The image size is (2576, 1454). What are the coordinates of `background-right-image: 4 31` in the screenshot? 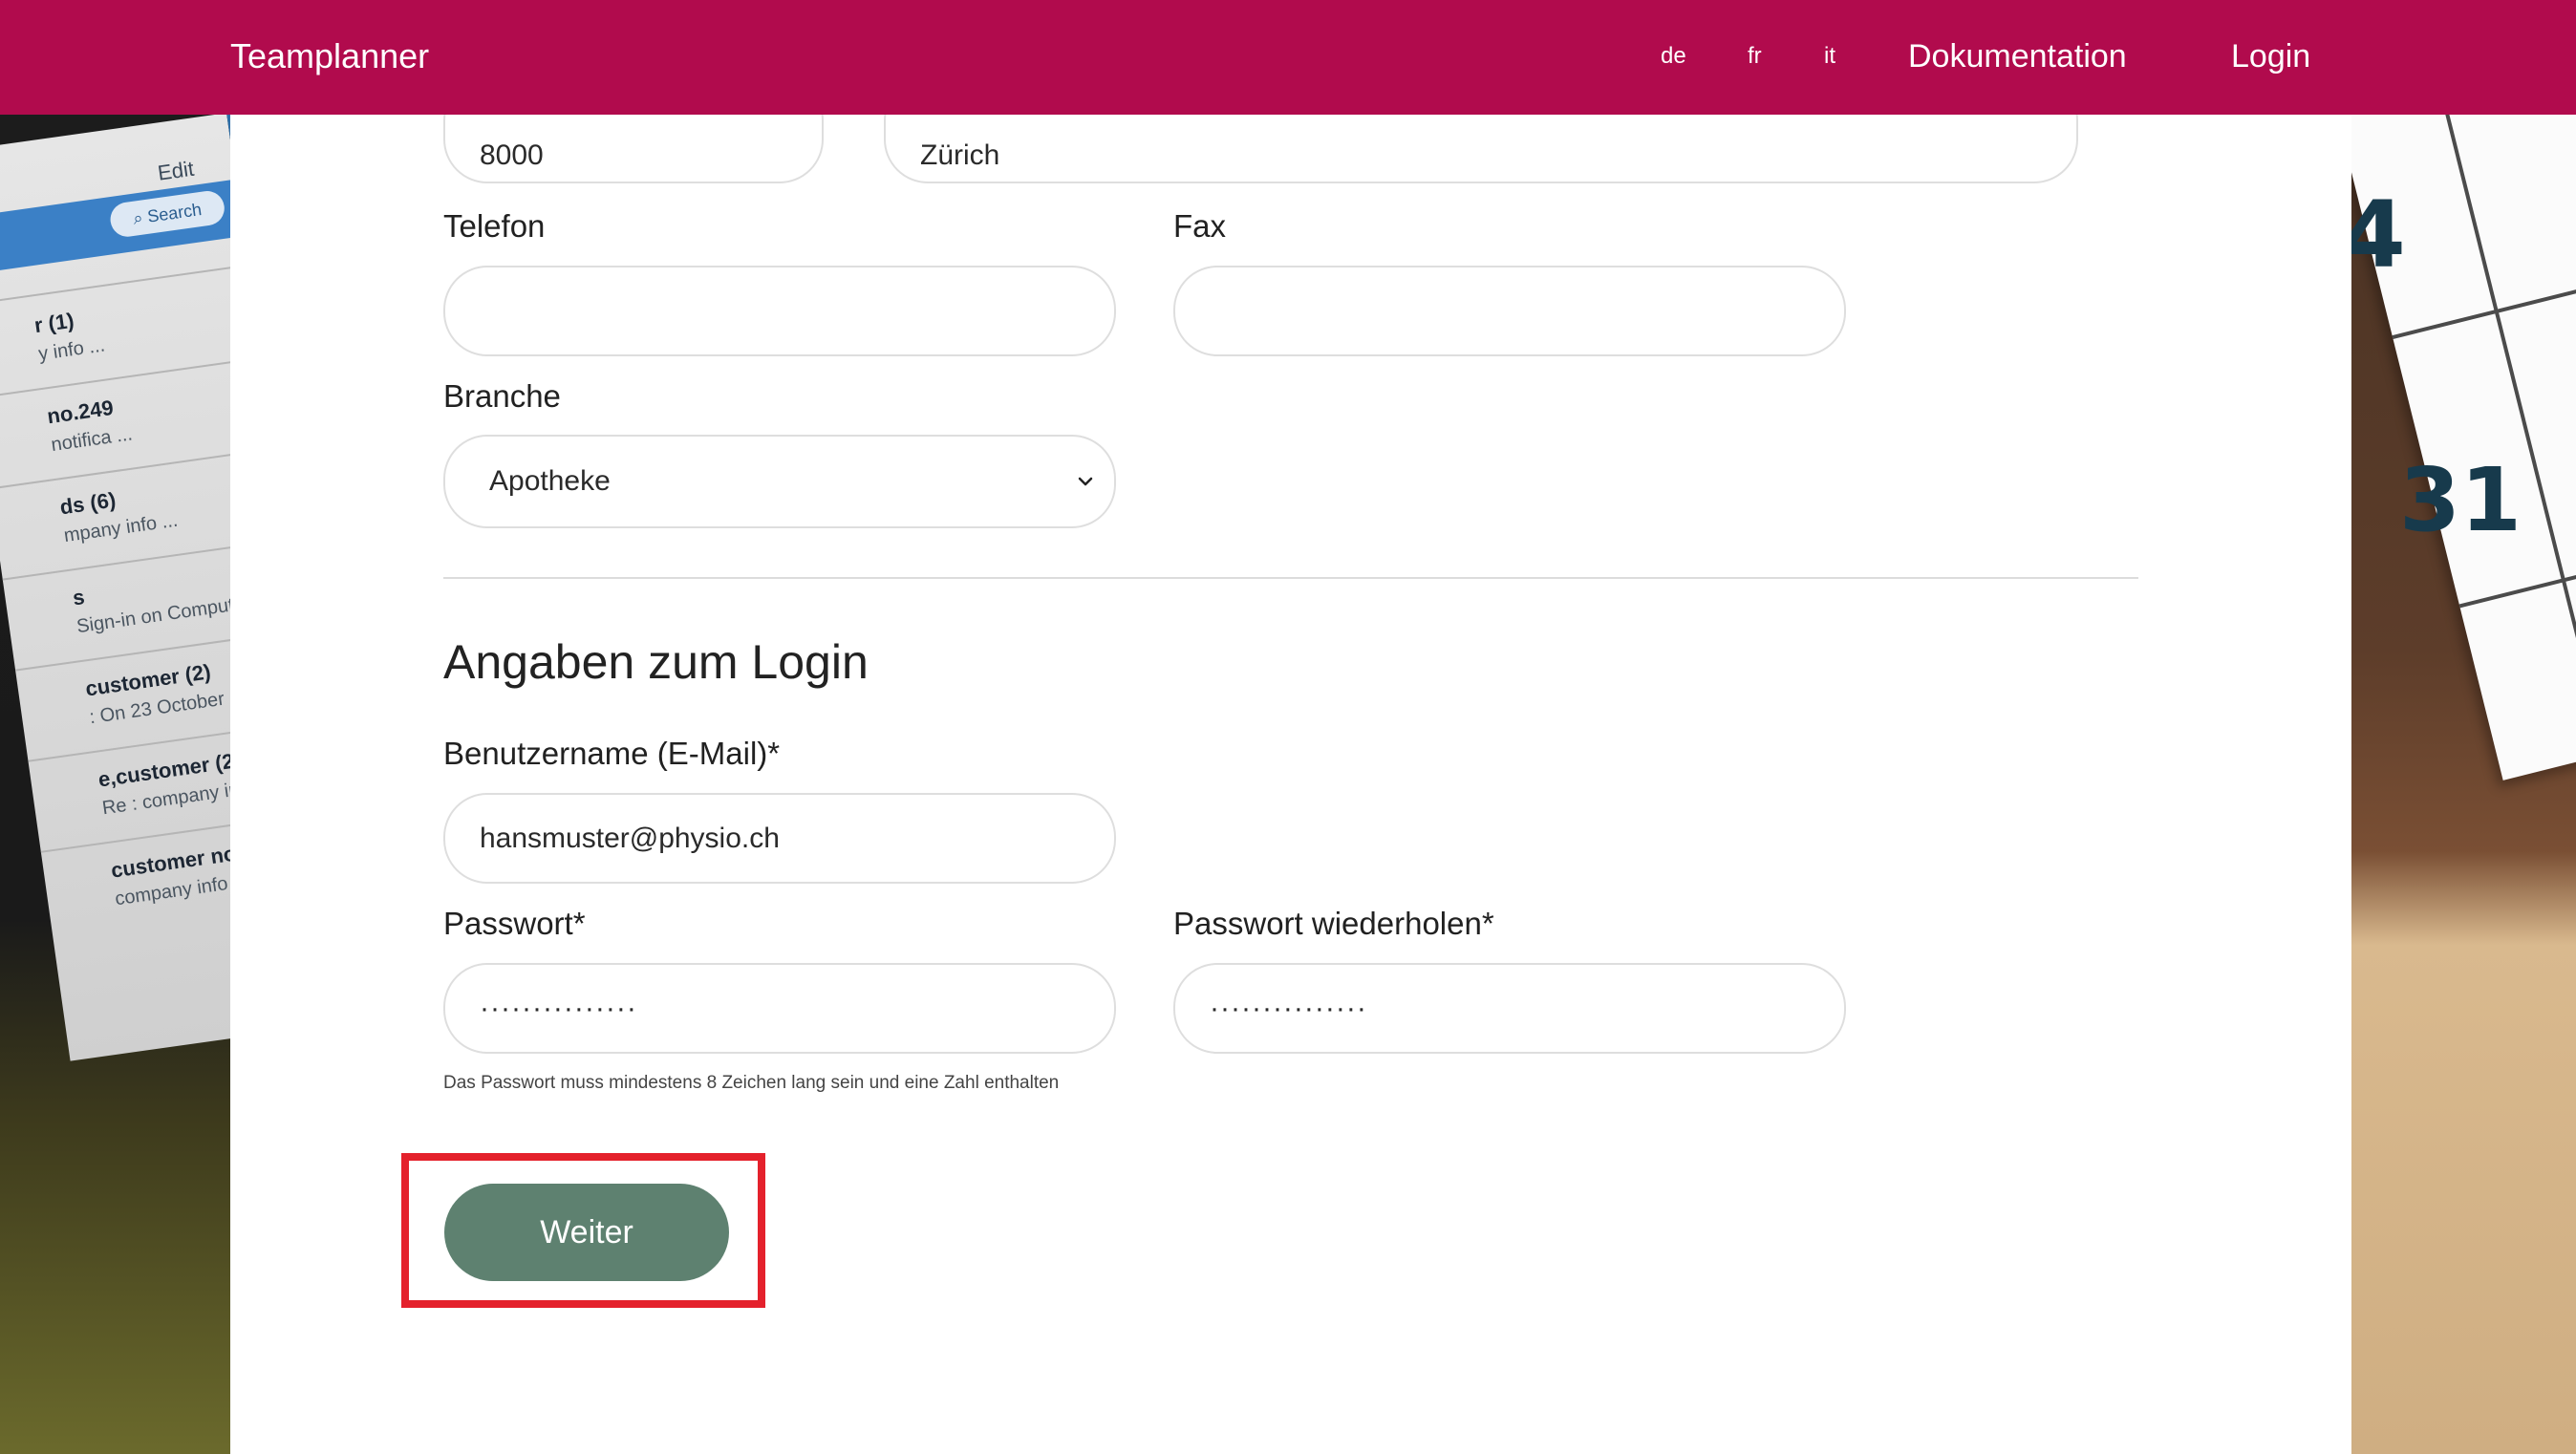 It's located at (2463, 784).